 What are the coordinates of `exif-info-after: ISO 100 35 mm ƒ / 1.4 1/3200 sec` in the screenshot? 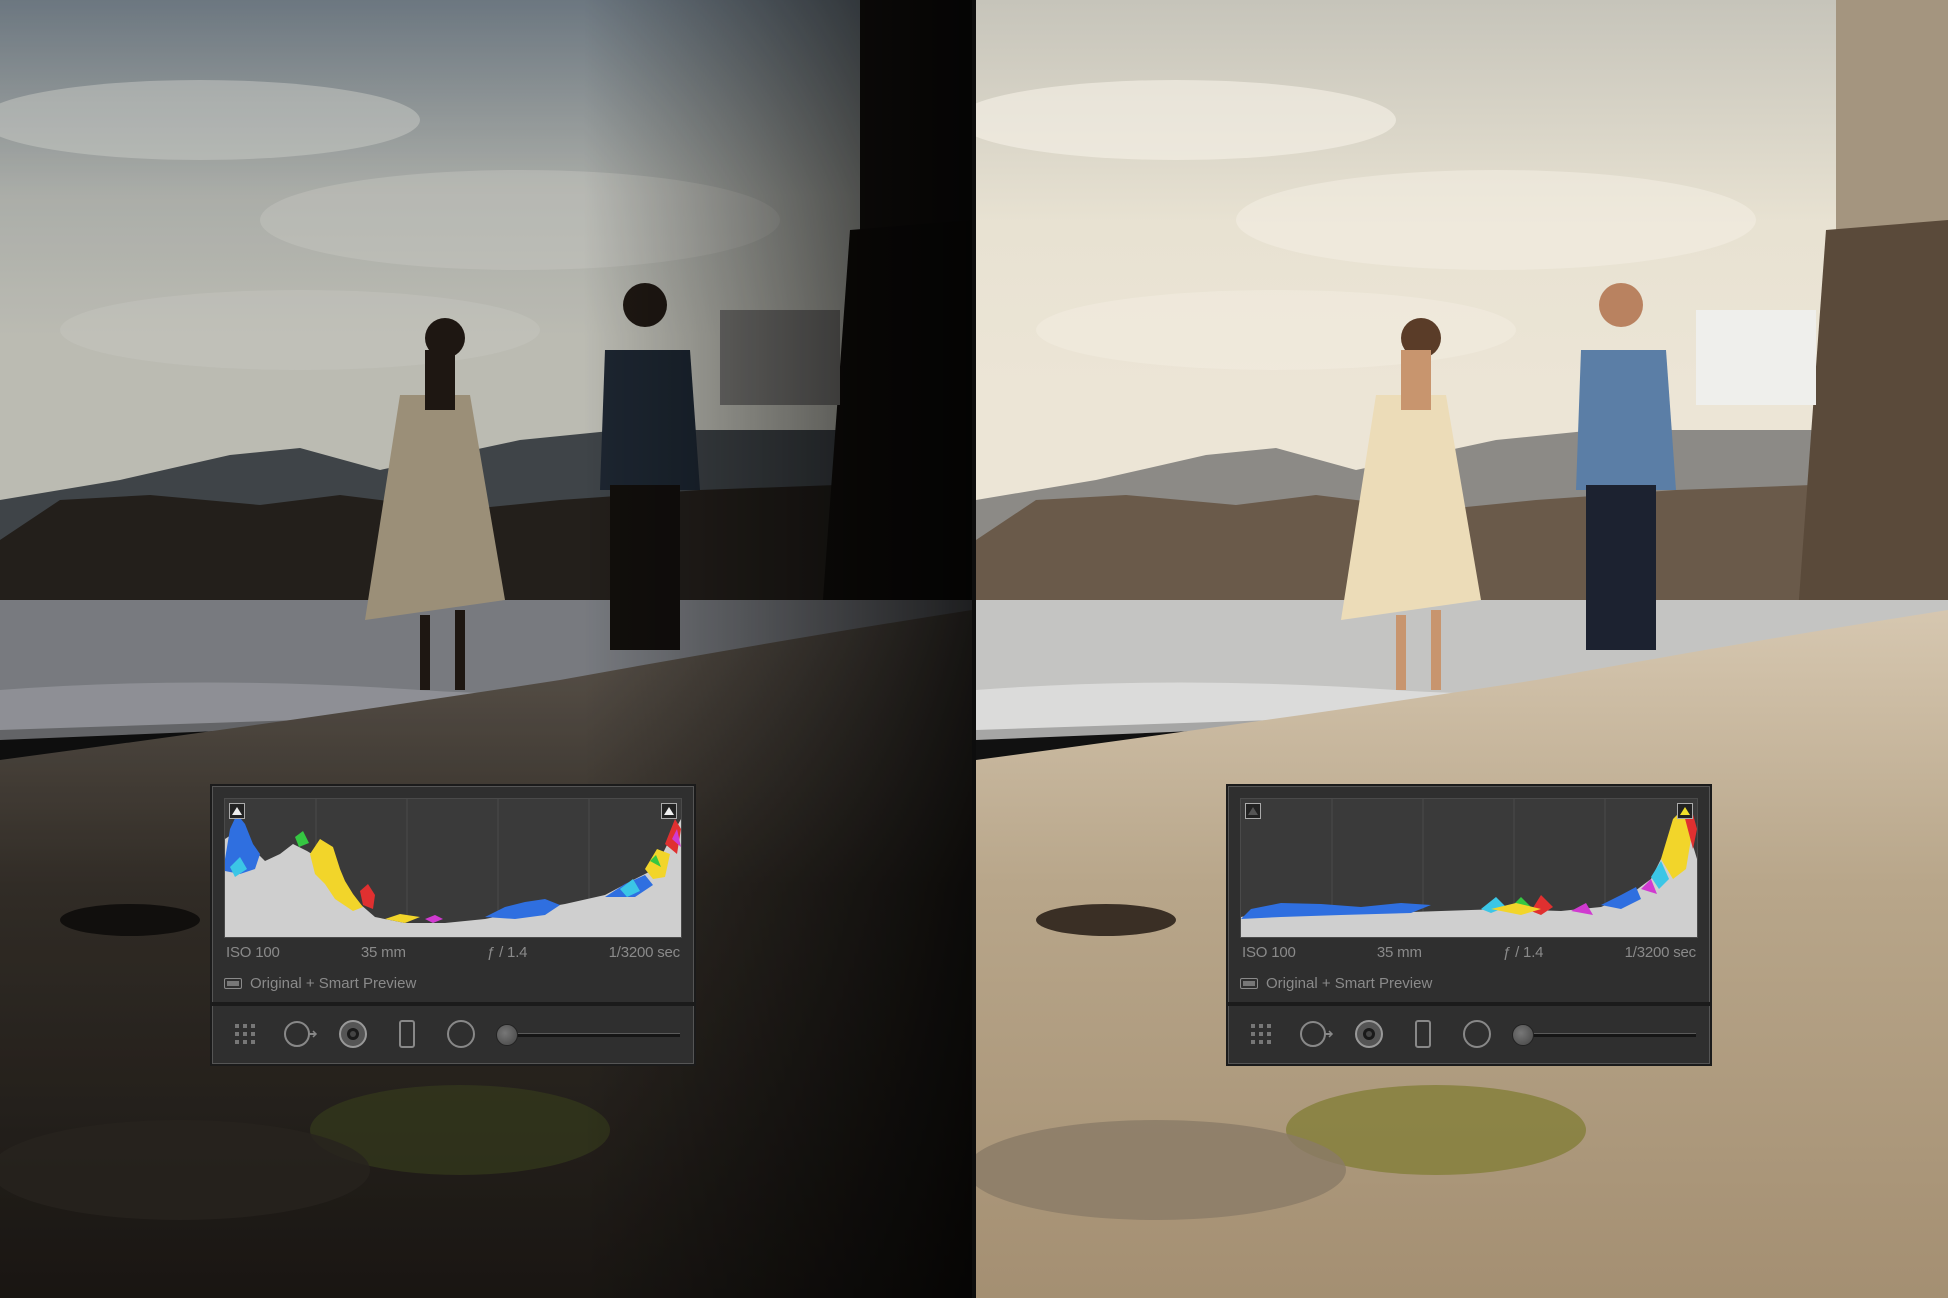 It's located at (1469, 949).